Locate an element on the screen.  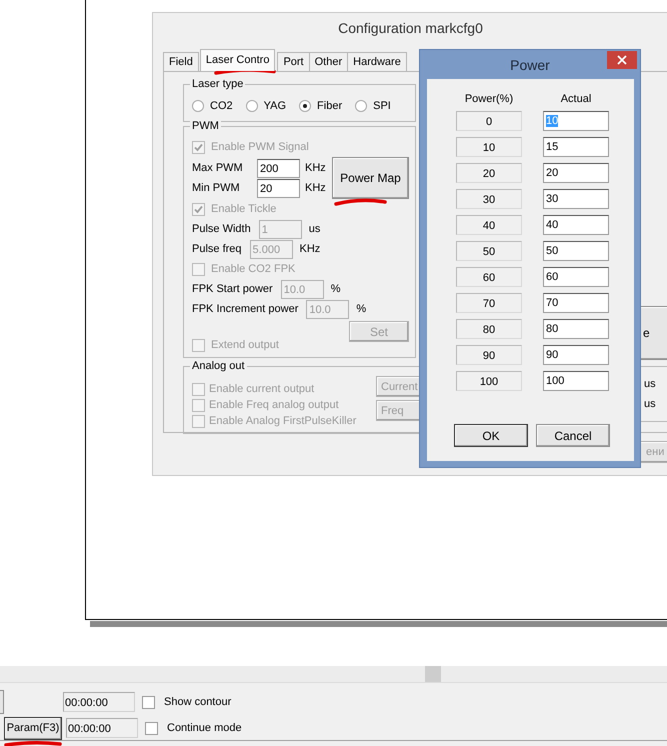
radio-label: CO2 is located at coordinates (221, 106).